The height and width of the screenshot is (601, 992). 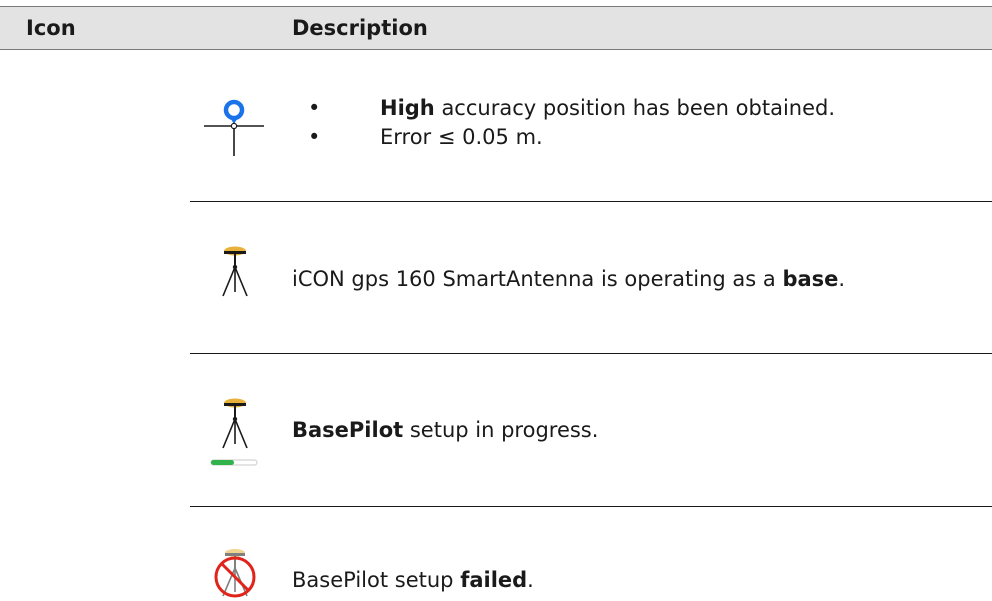 What do you see at coordinates (461, 137) in the screenshot?
I see `row-1-error-text: Error ≤ 0.05 m.` at bounding box center [461, 137].